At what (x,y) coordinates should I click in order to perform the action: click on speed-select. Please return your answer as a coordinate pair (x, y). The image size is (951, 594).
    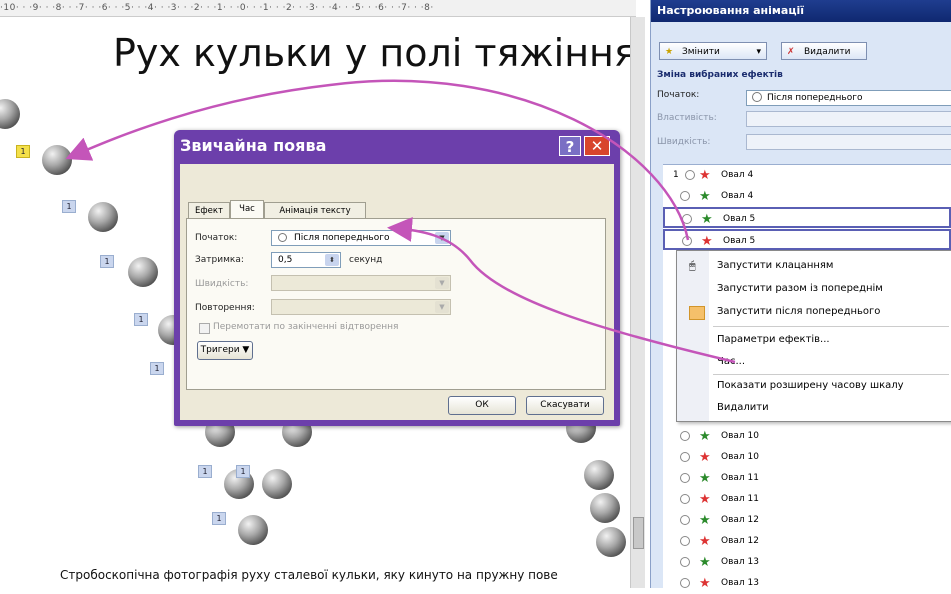
    Looking at the image, I should click on (848, 142).